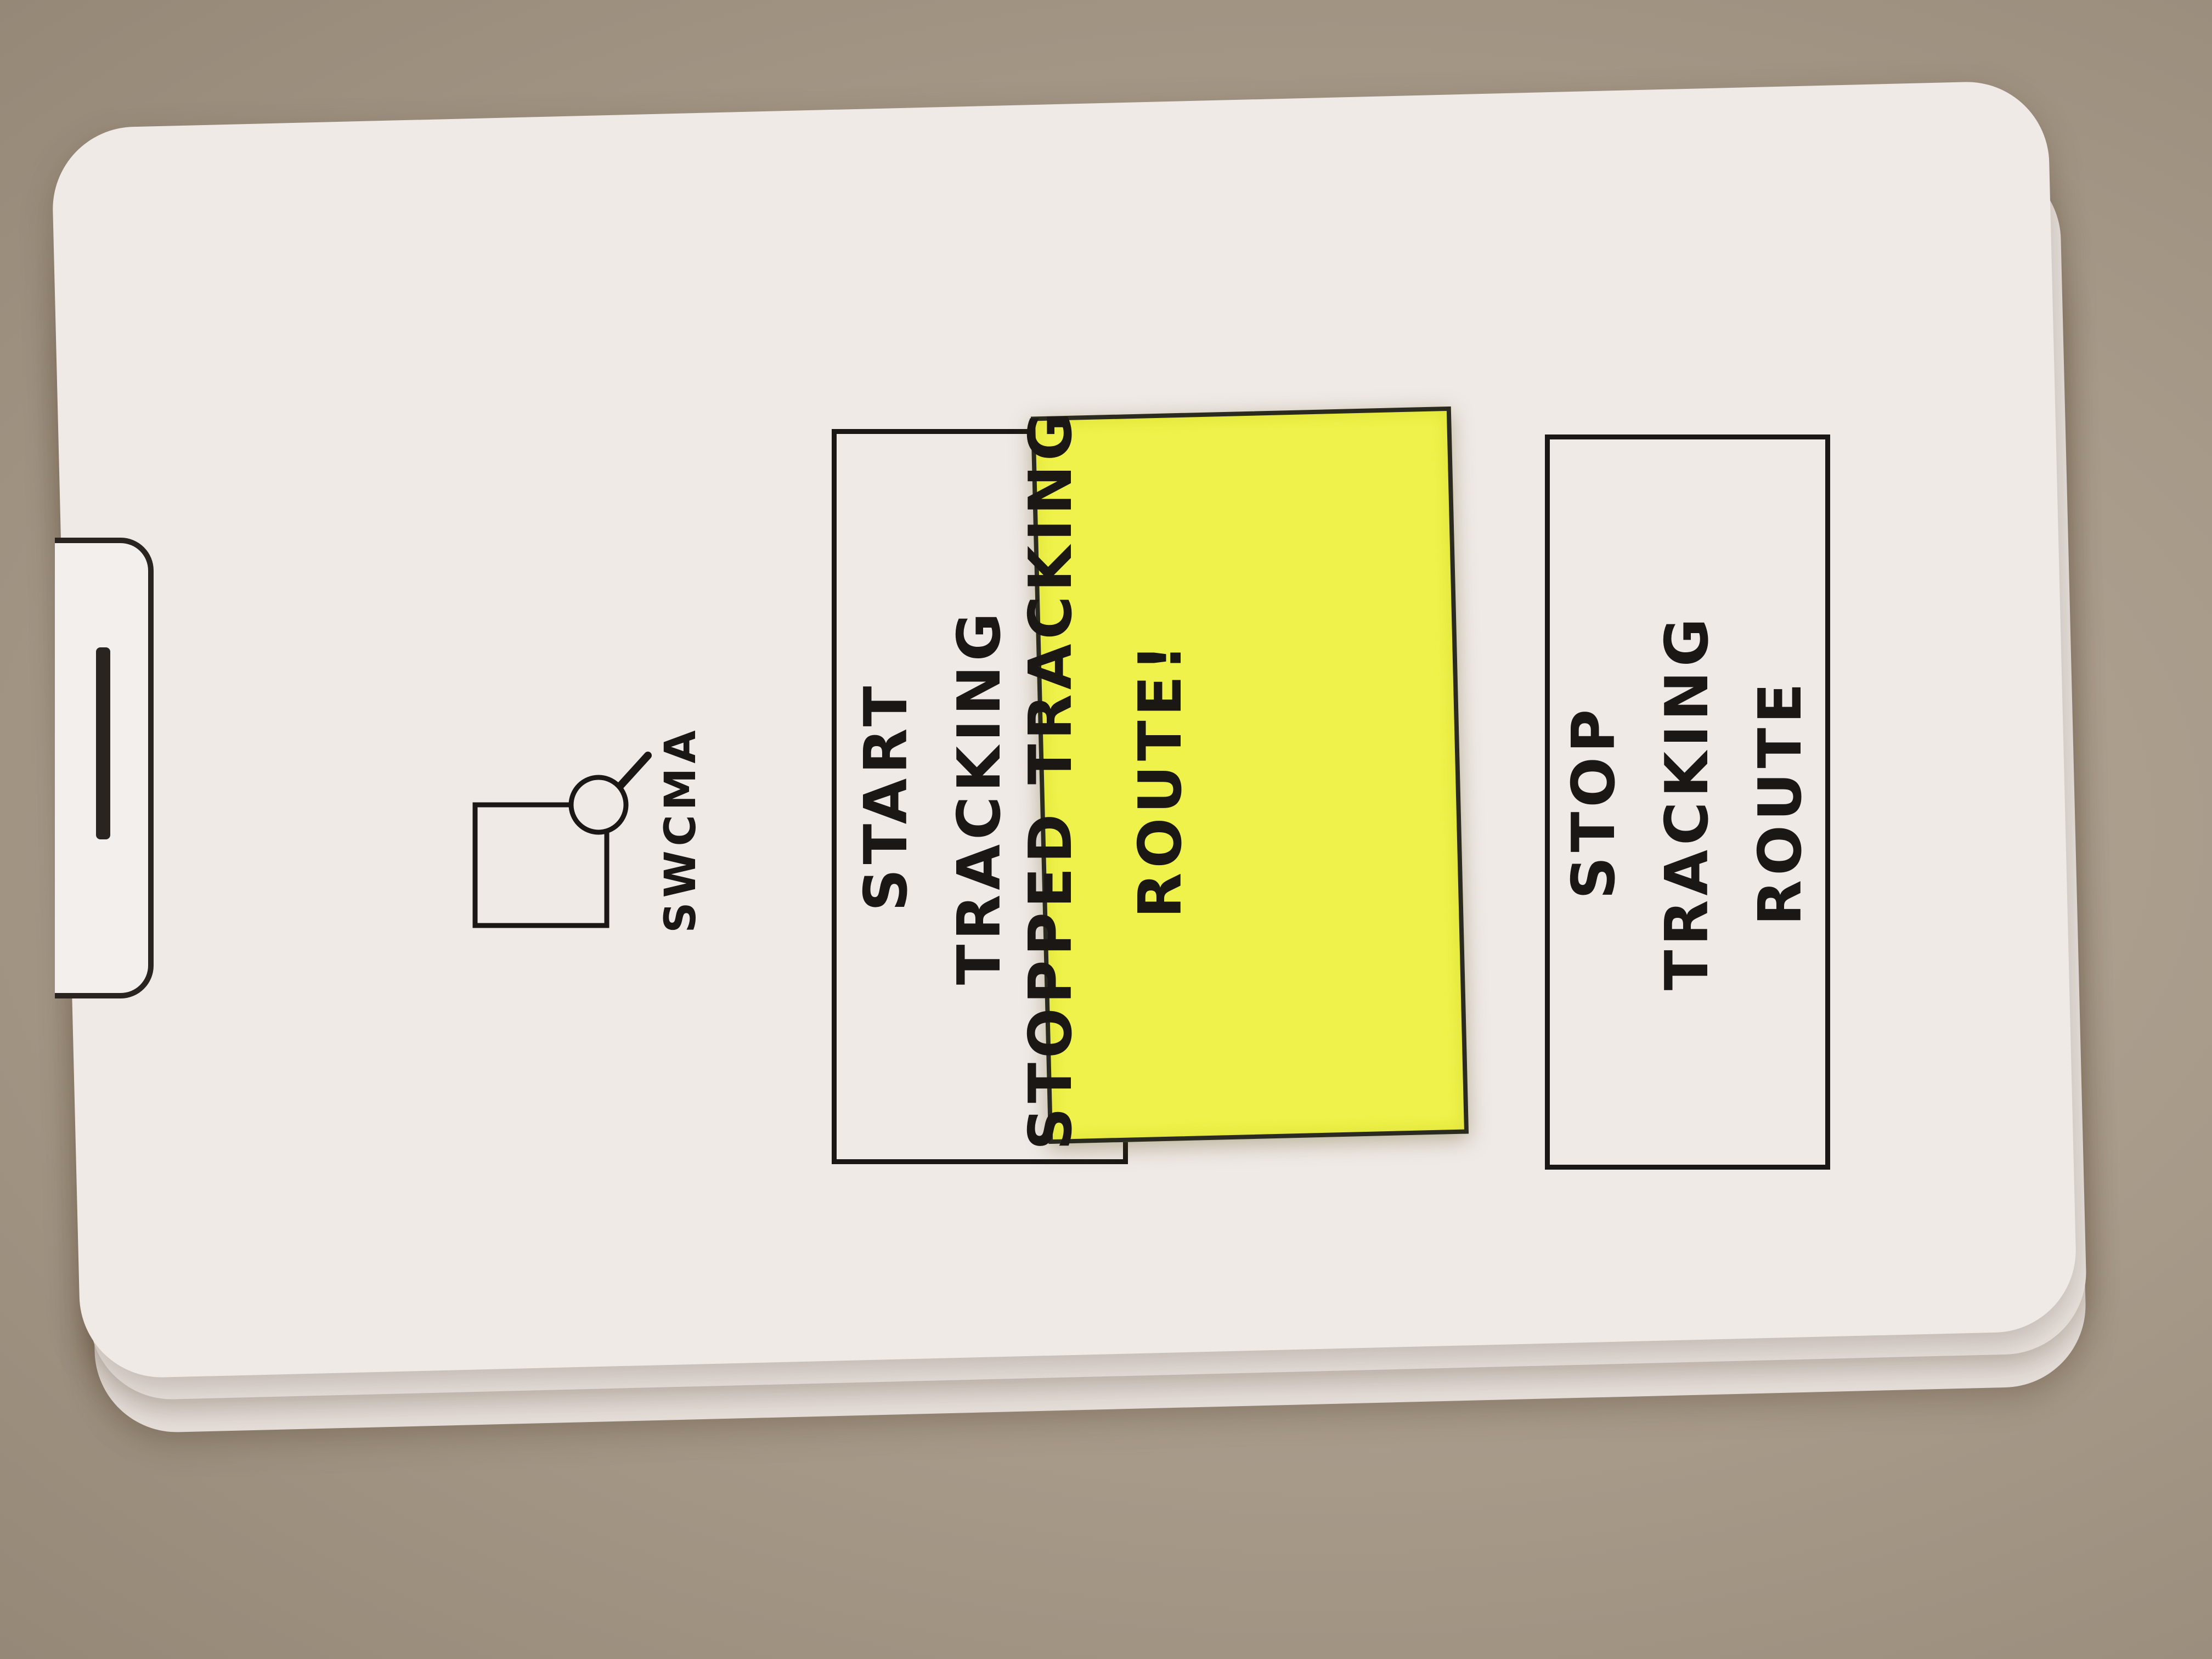 Image resolution: width=2212 pixels, height=1659 pixels. Describe the element at coordinates (562, 840) in the screenshot. I see `map-with-magnifier-icon` at that location.